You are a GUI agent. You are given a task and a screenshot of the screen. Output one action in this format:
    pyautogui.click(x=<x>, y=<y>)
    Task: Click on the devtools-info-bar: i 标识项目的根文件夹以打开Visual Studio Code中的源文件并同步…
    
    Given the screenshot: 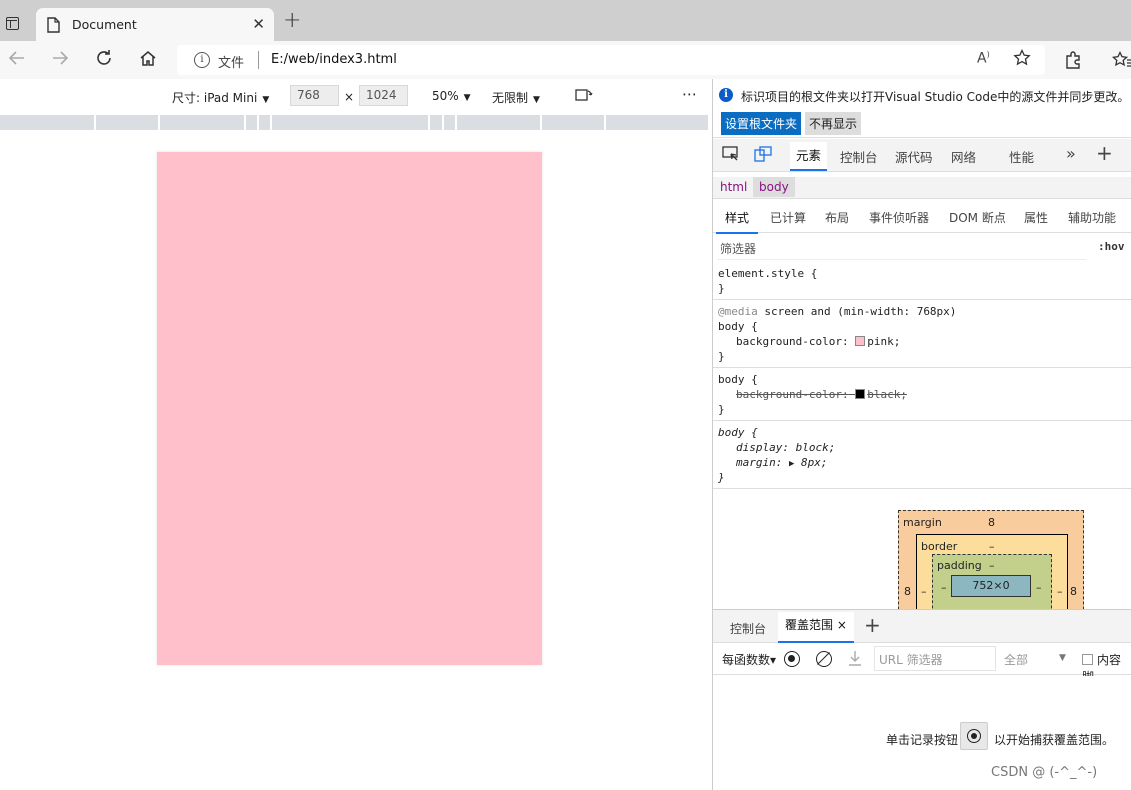 What is the action you would take?
    pyautogui.click(x=922, y=108)
    